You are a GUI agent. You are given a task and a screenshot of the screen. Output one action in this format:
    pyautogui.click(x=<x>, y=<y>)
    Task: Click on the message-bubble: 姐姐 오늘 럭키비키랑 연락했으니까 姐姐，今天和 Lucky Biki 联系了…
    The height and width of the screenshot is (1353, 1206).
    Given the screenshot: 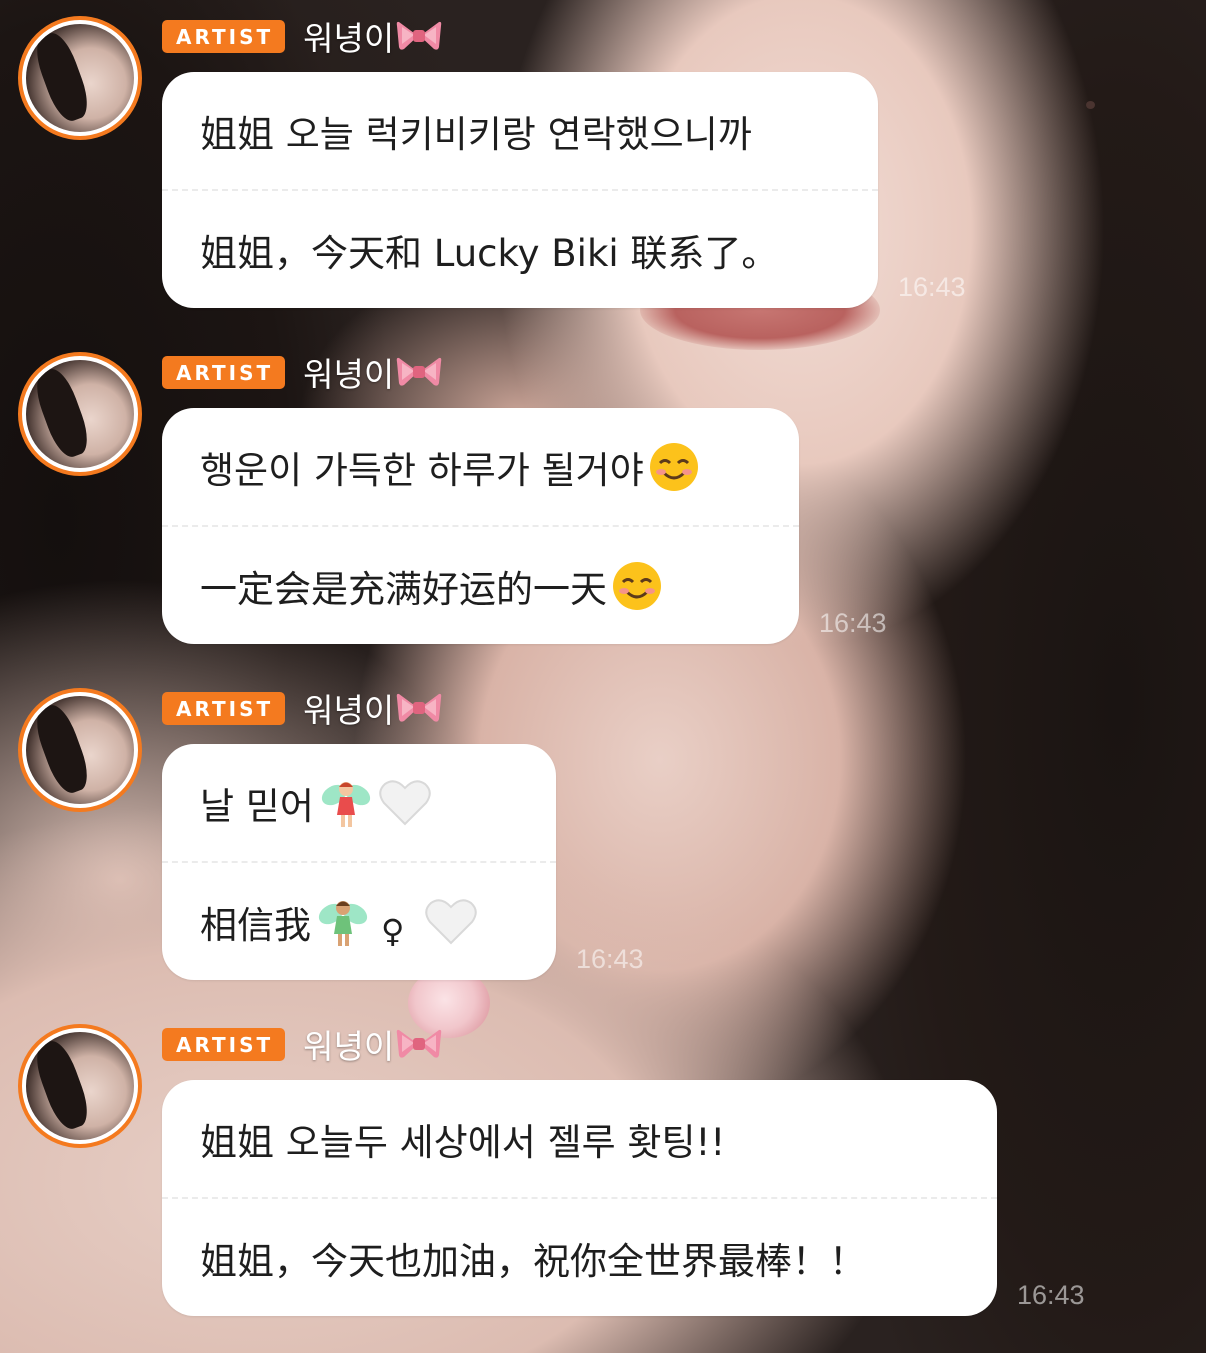 What is the action you would take?
    pyautogui.click(x=520, y=190)
    